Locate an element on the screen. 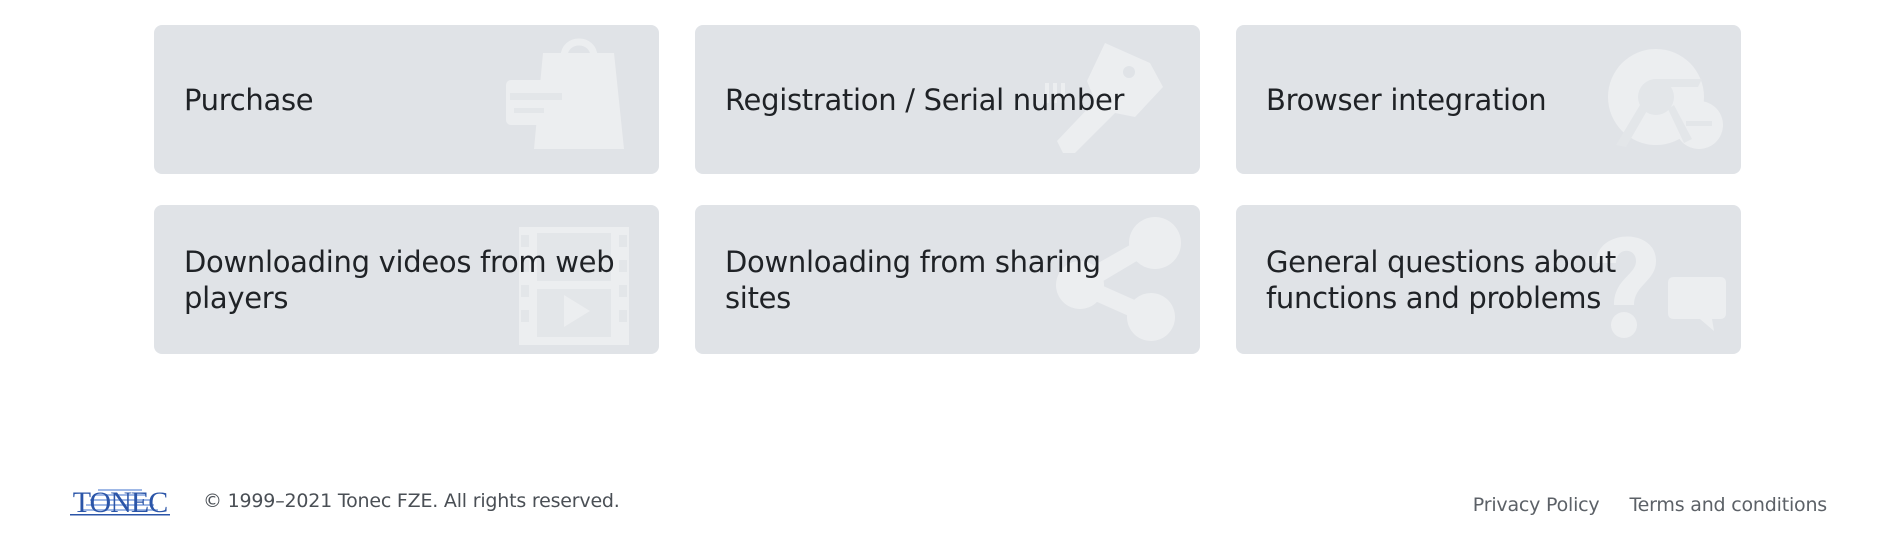 Image resolution: width=1893 pixels, height=533 pixels. card-browser-integration: Browser integration is located at coordinates (1488, 99).